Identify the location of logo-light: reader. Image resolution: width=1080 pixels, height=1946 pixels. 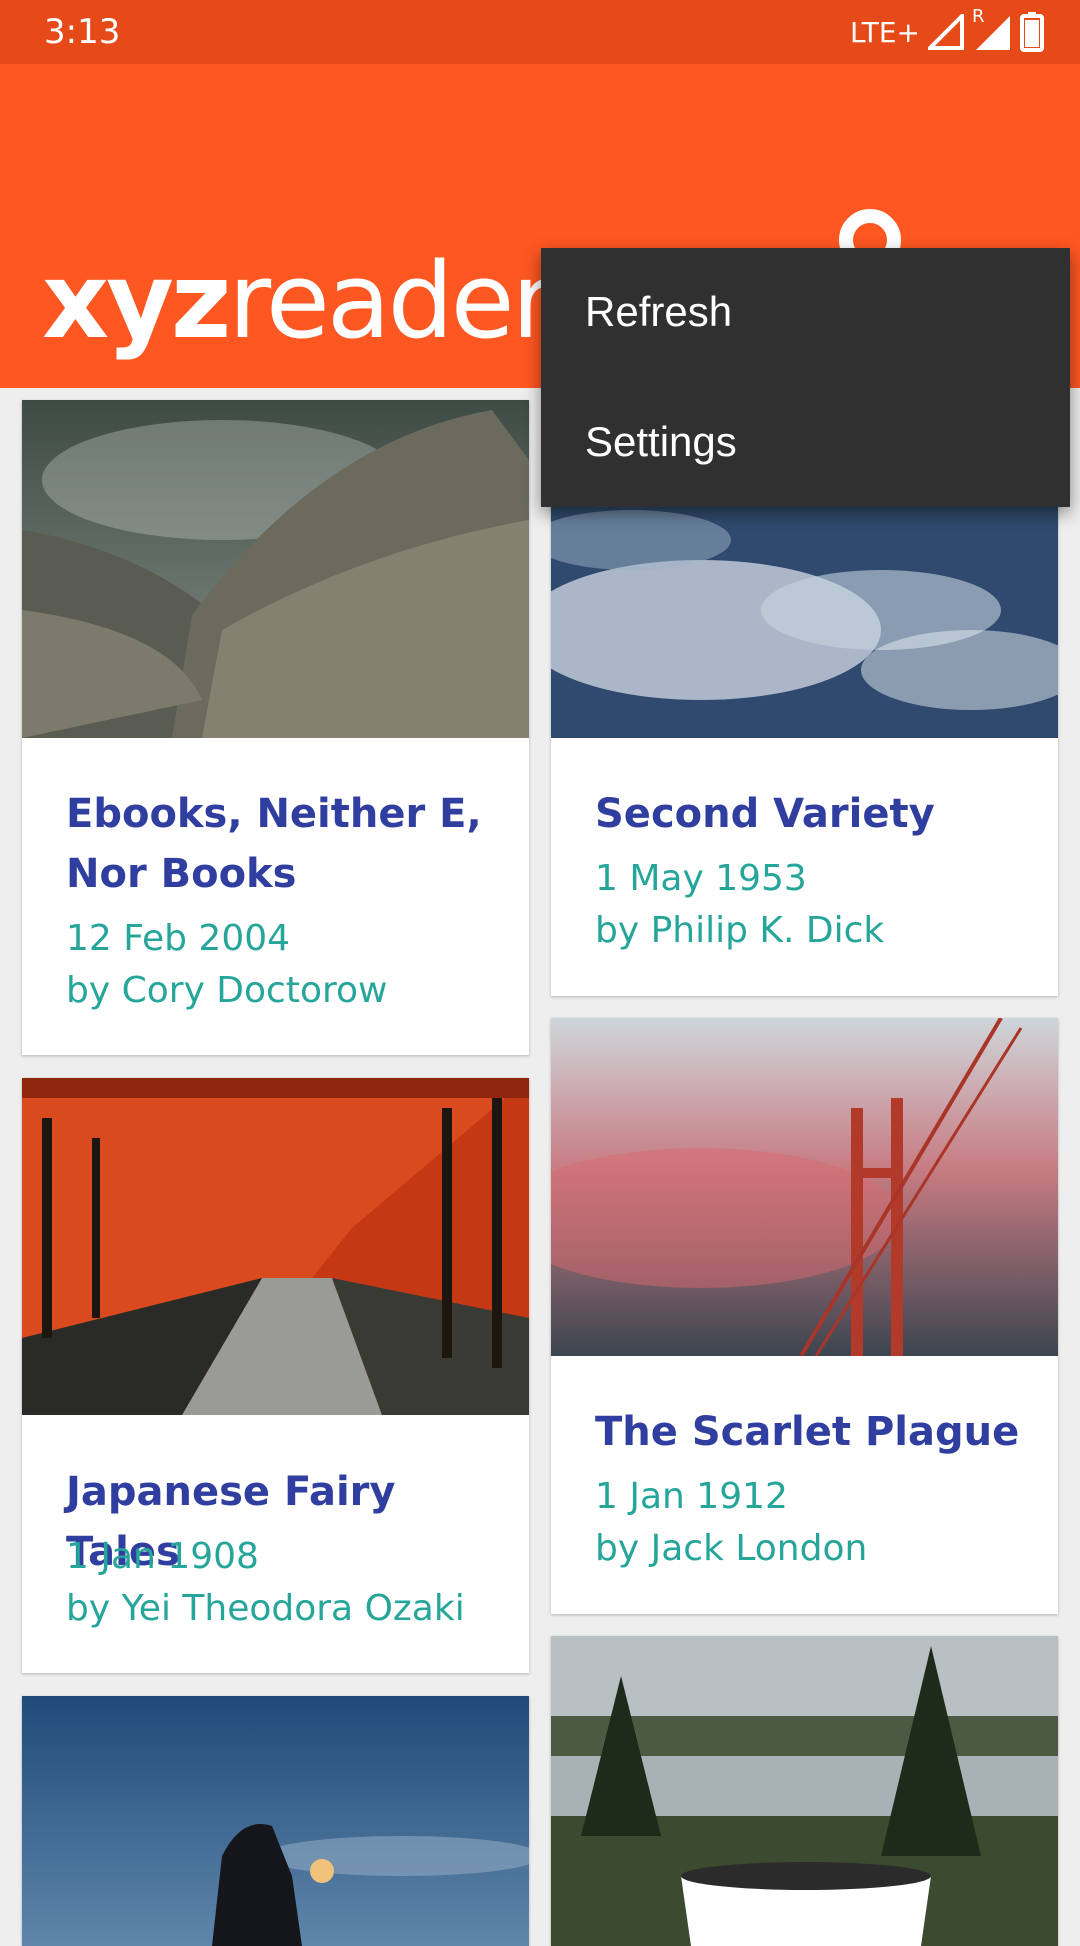
(391, 301).